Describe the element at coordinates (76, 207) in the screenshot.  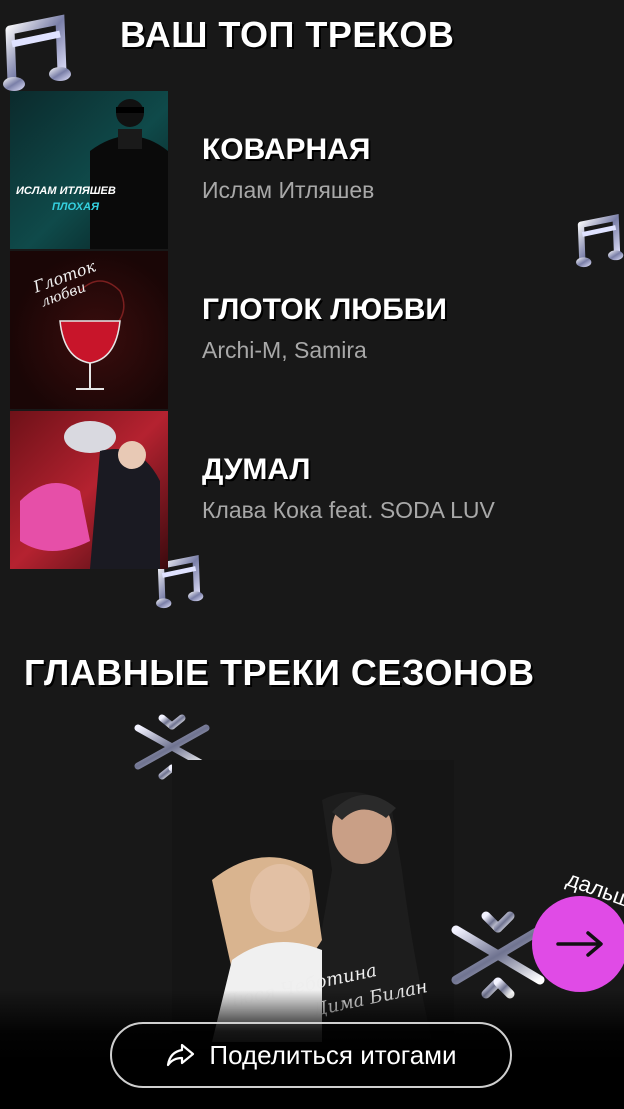
I see `cover-text: ПЛОХАЯ` at that location.